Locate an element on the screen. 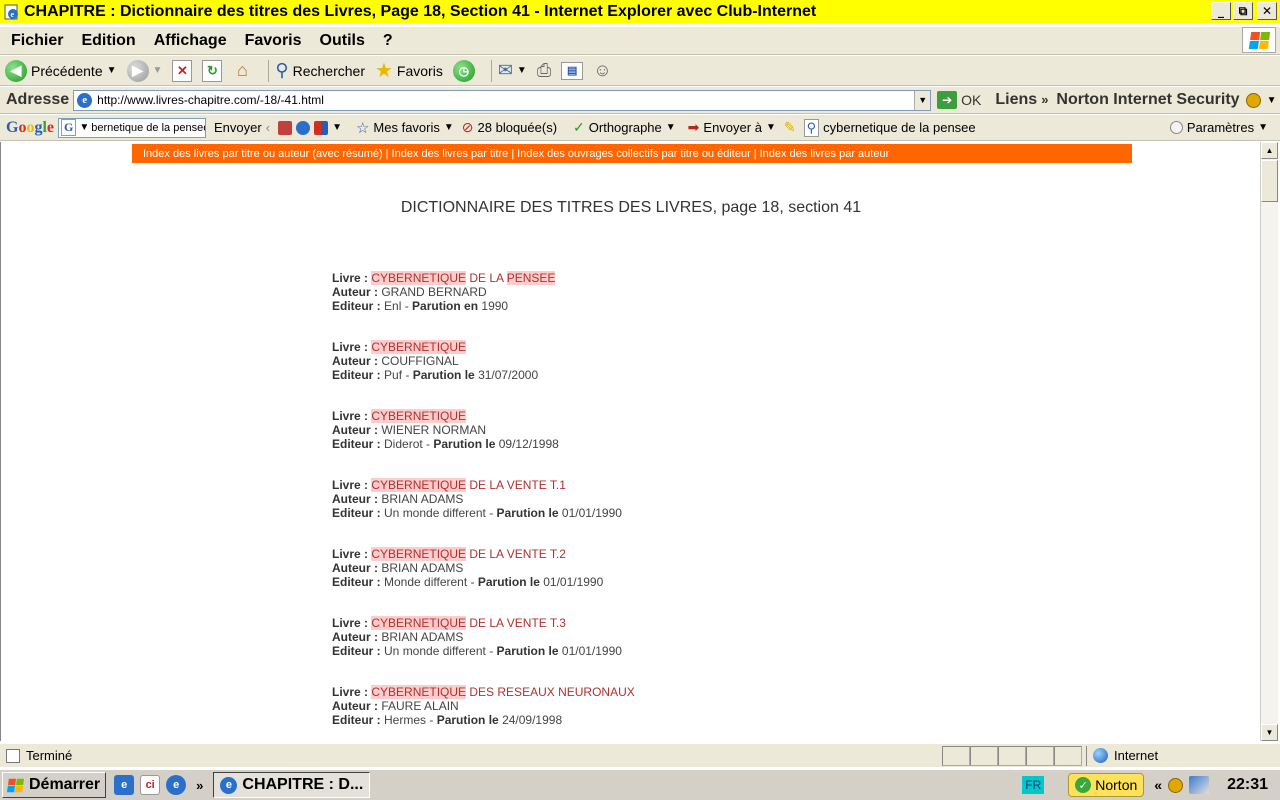 The image size is (1280, 800). norton-toolbar: Norton Internet Security ▼ is located at coordinates (1166, 100).